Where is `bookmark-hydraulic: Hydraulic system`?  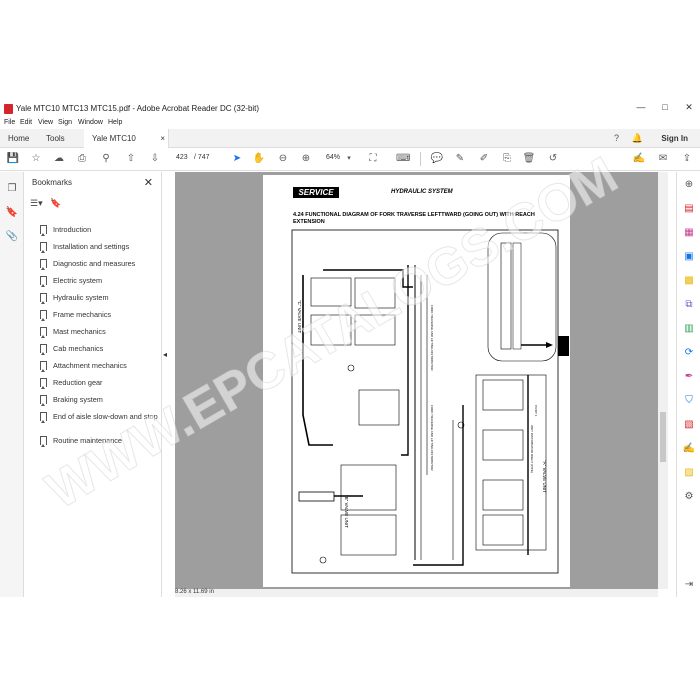 bookmark-hydraulic: Hydraulic system is located at coordinates (98, 298).